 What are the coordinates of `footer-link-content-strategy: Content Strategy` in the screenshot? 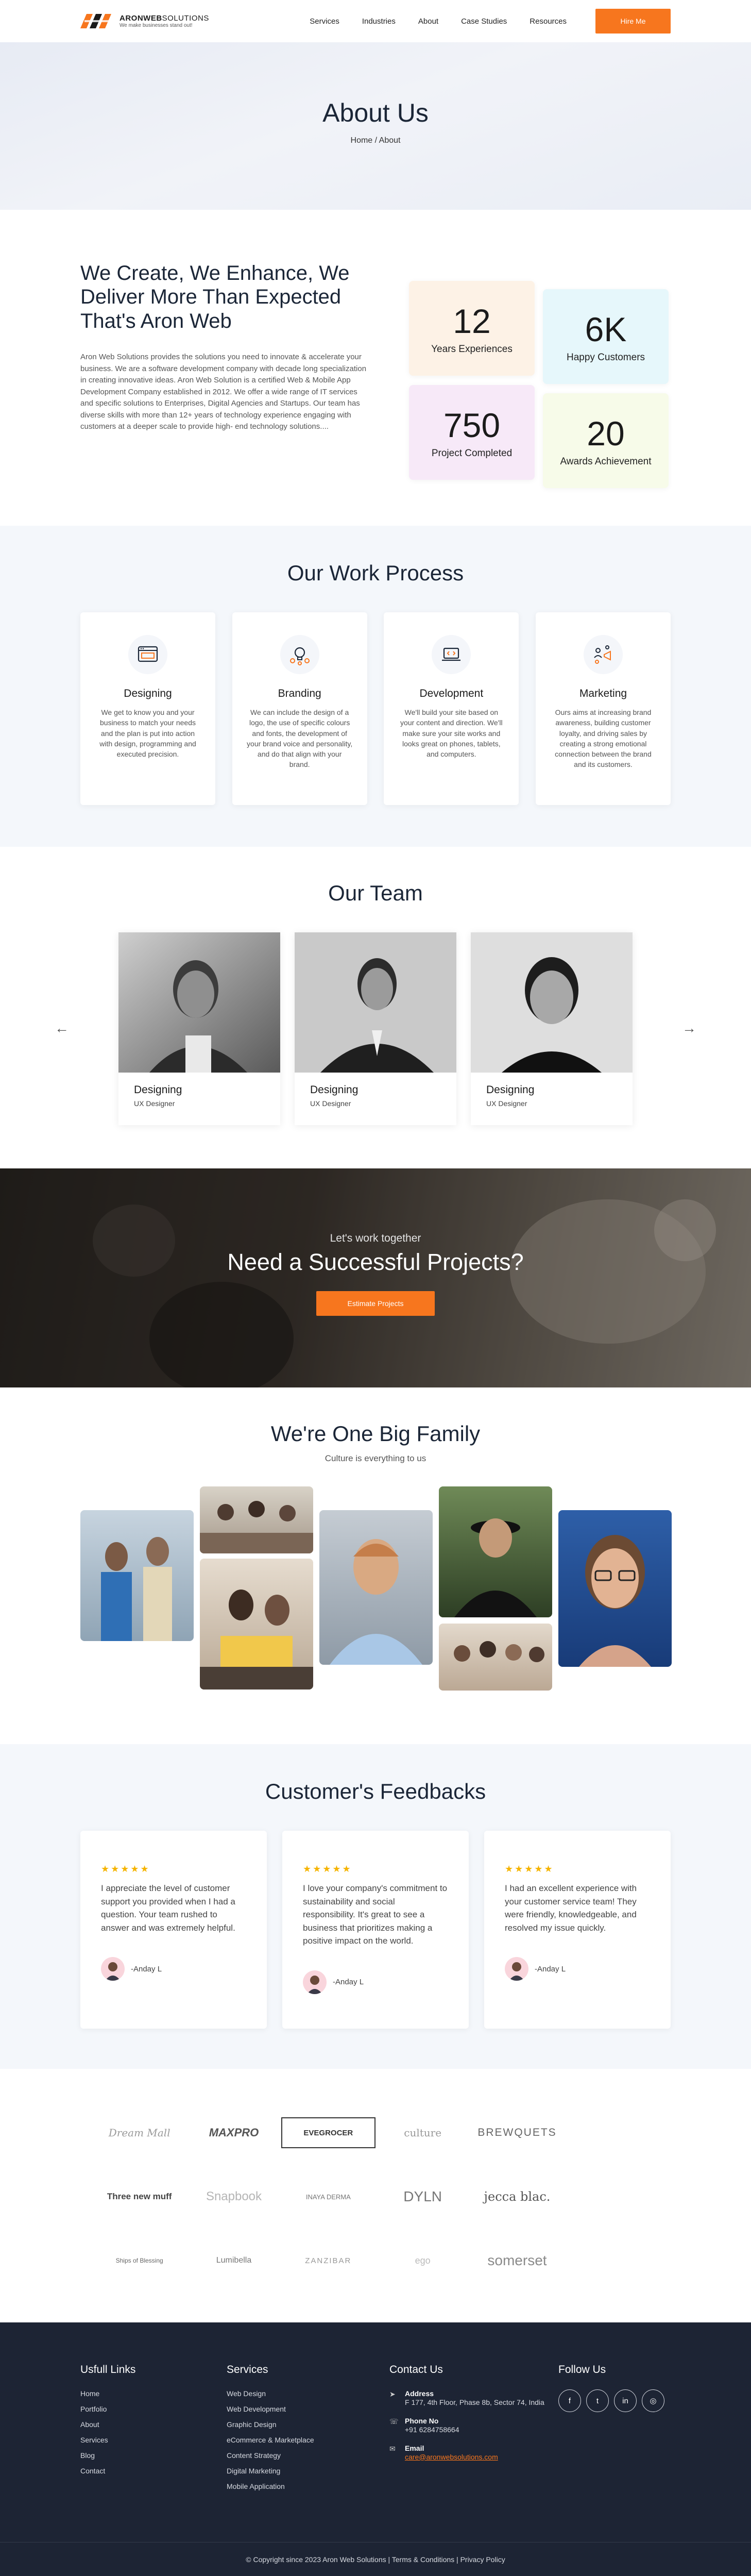 It's located at (308, 2455).